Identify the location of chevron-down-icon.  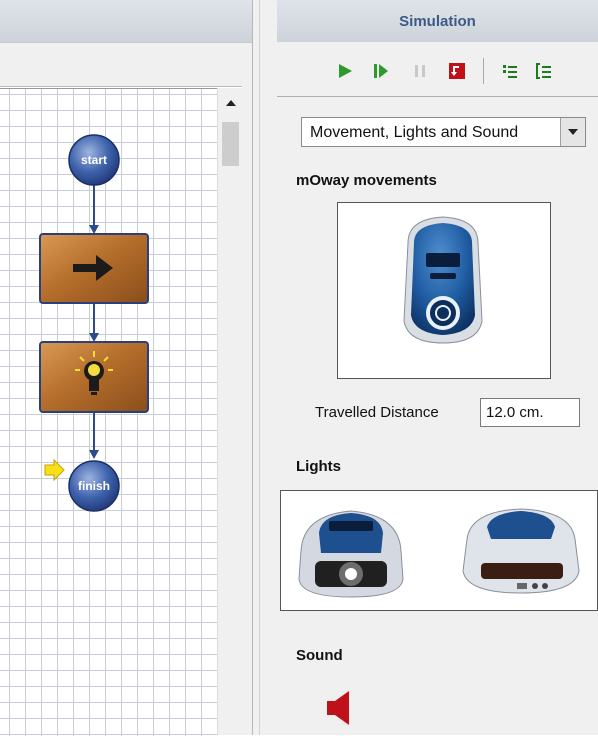
(572, 132).